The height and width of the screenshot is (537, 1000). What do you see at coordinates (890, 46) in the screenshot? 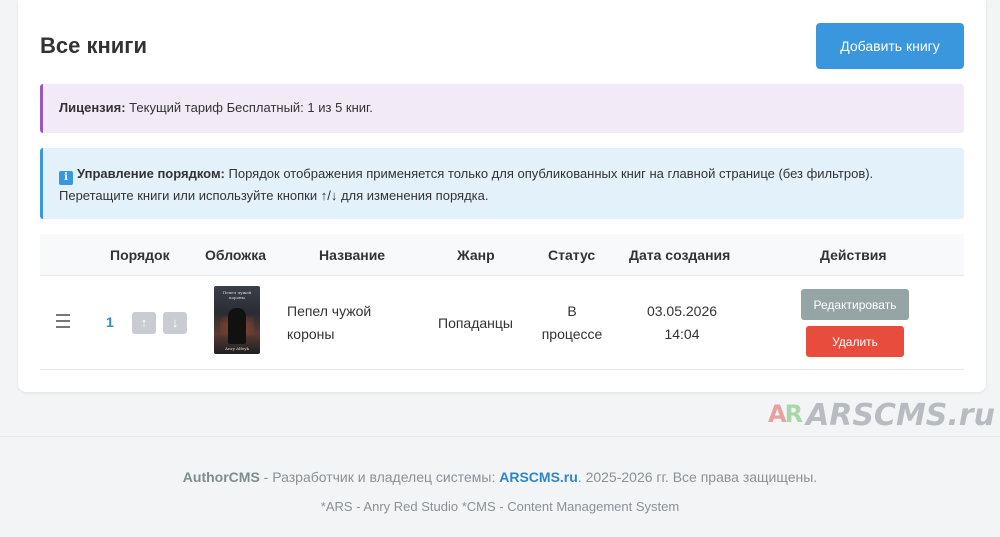
I see `add-book-button: Добавить книгу` at bounding box center [890, 46].